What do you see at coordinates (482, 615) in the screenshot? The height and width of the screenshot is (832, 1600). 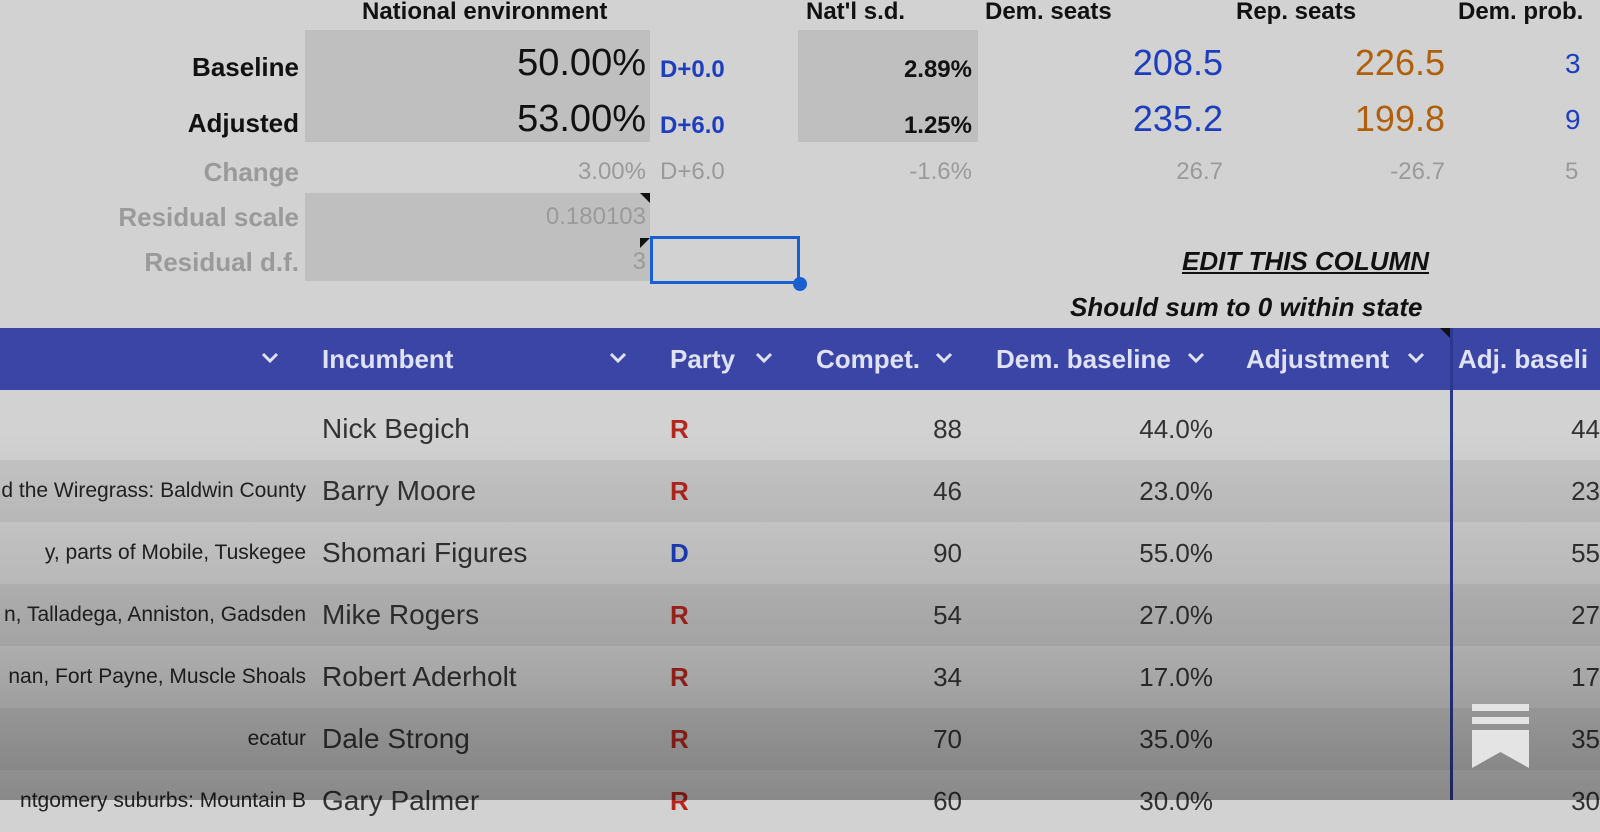 I see `incumbent-cell: Mike Rogers` at bounding box center [482, 615].